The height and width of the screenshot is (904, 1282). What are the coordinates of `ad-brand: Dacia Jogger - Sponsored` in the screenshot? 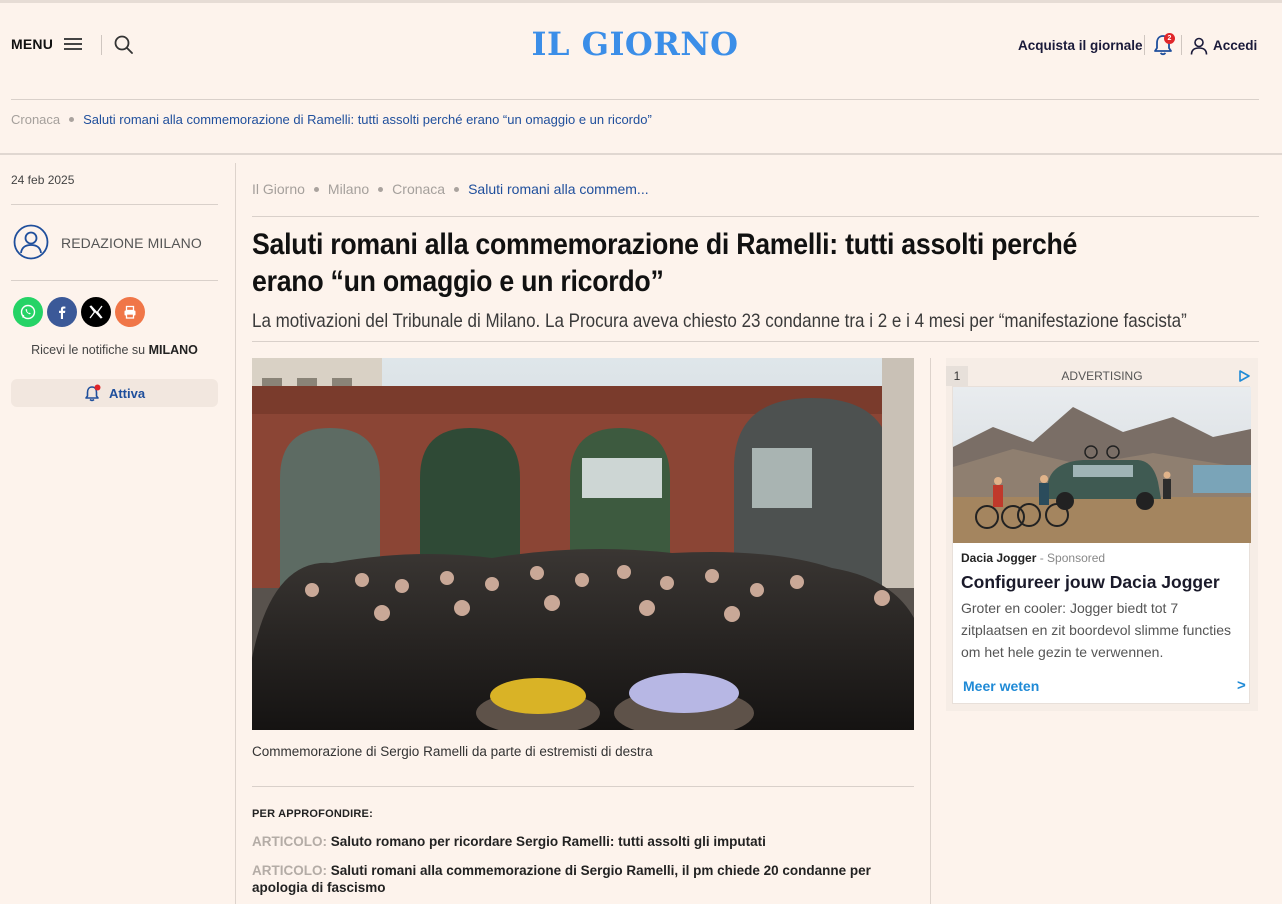 It's located at (1033, 558).